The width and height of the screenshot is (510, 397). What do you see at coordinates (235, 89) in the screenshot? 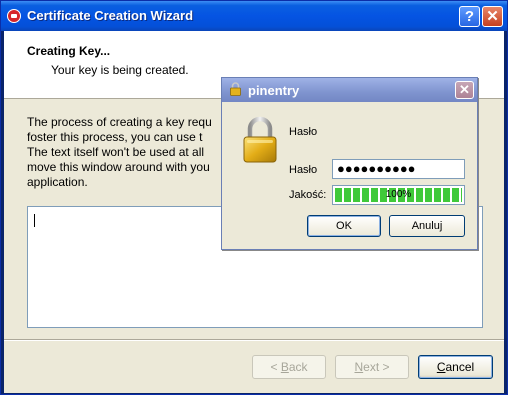
I see `padlock-small-icon` at bounding box center [235, 89].